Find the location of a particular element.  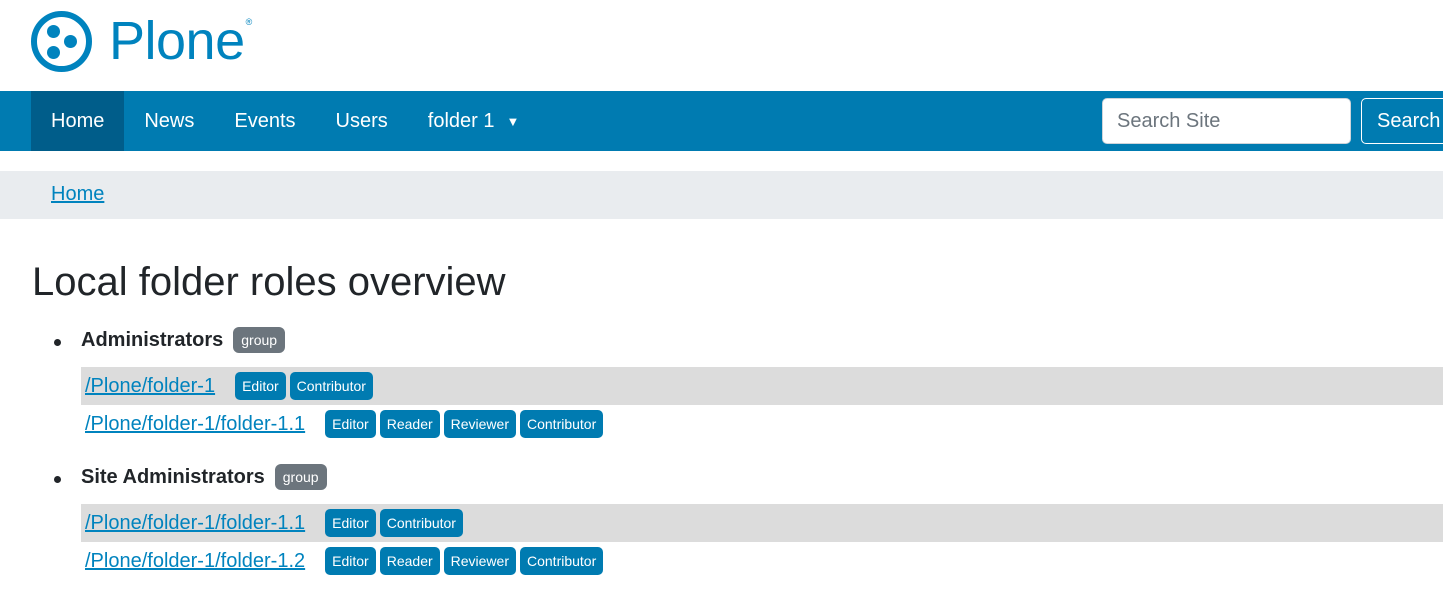

breadcrumb: Home is located at coordinates (721, 195).